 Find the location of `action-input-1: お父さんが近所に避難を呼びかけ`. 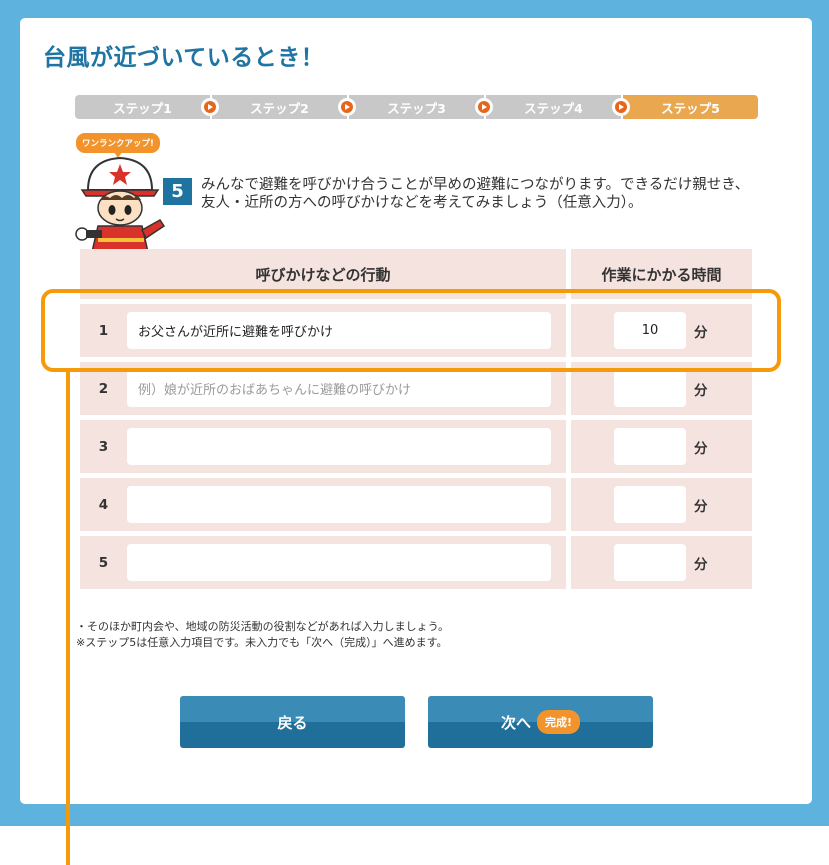

action-input-1: お父さんが近所に避難を呼びかけ is located at coordinates (339, 330).